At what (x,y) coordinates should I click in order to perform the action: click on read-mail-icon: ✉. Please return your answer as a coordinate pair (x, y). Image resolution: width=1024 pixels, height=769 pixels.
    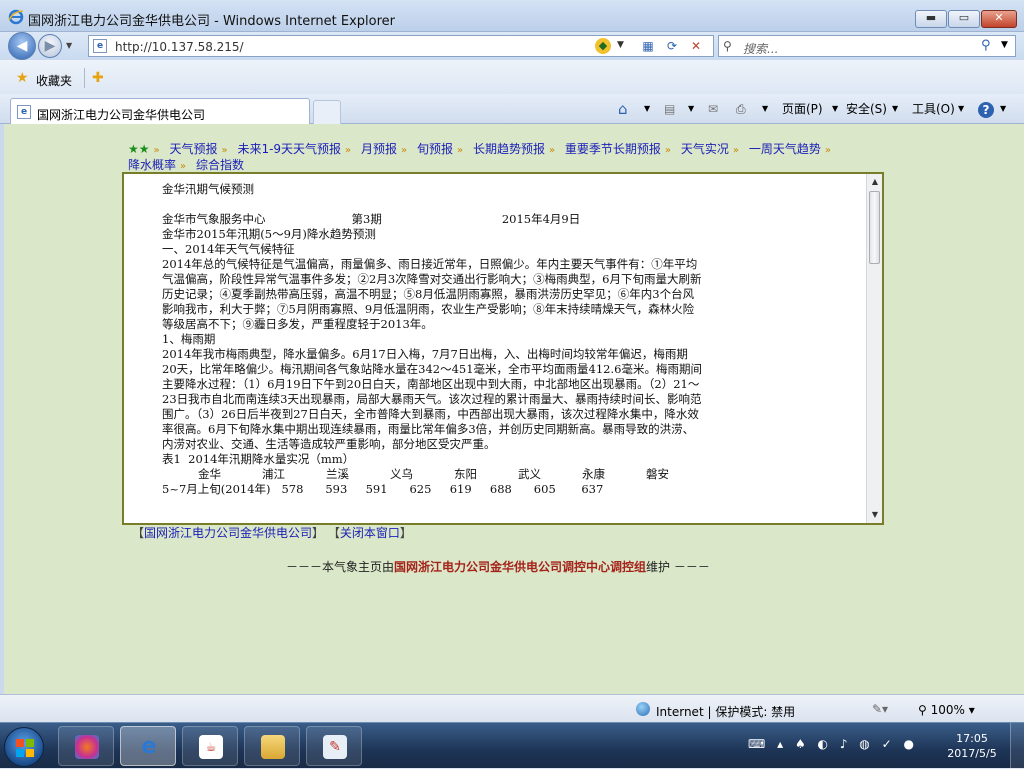
    Looking at the image, I should click on (713, 110).